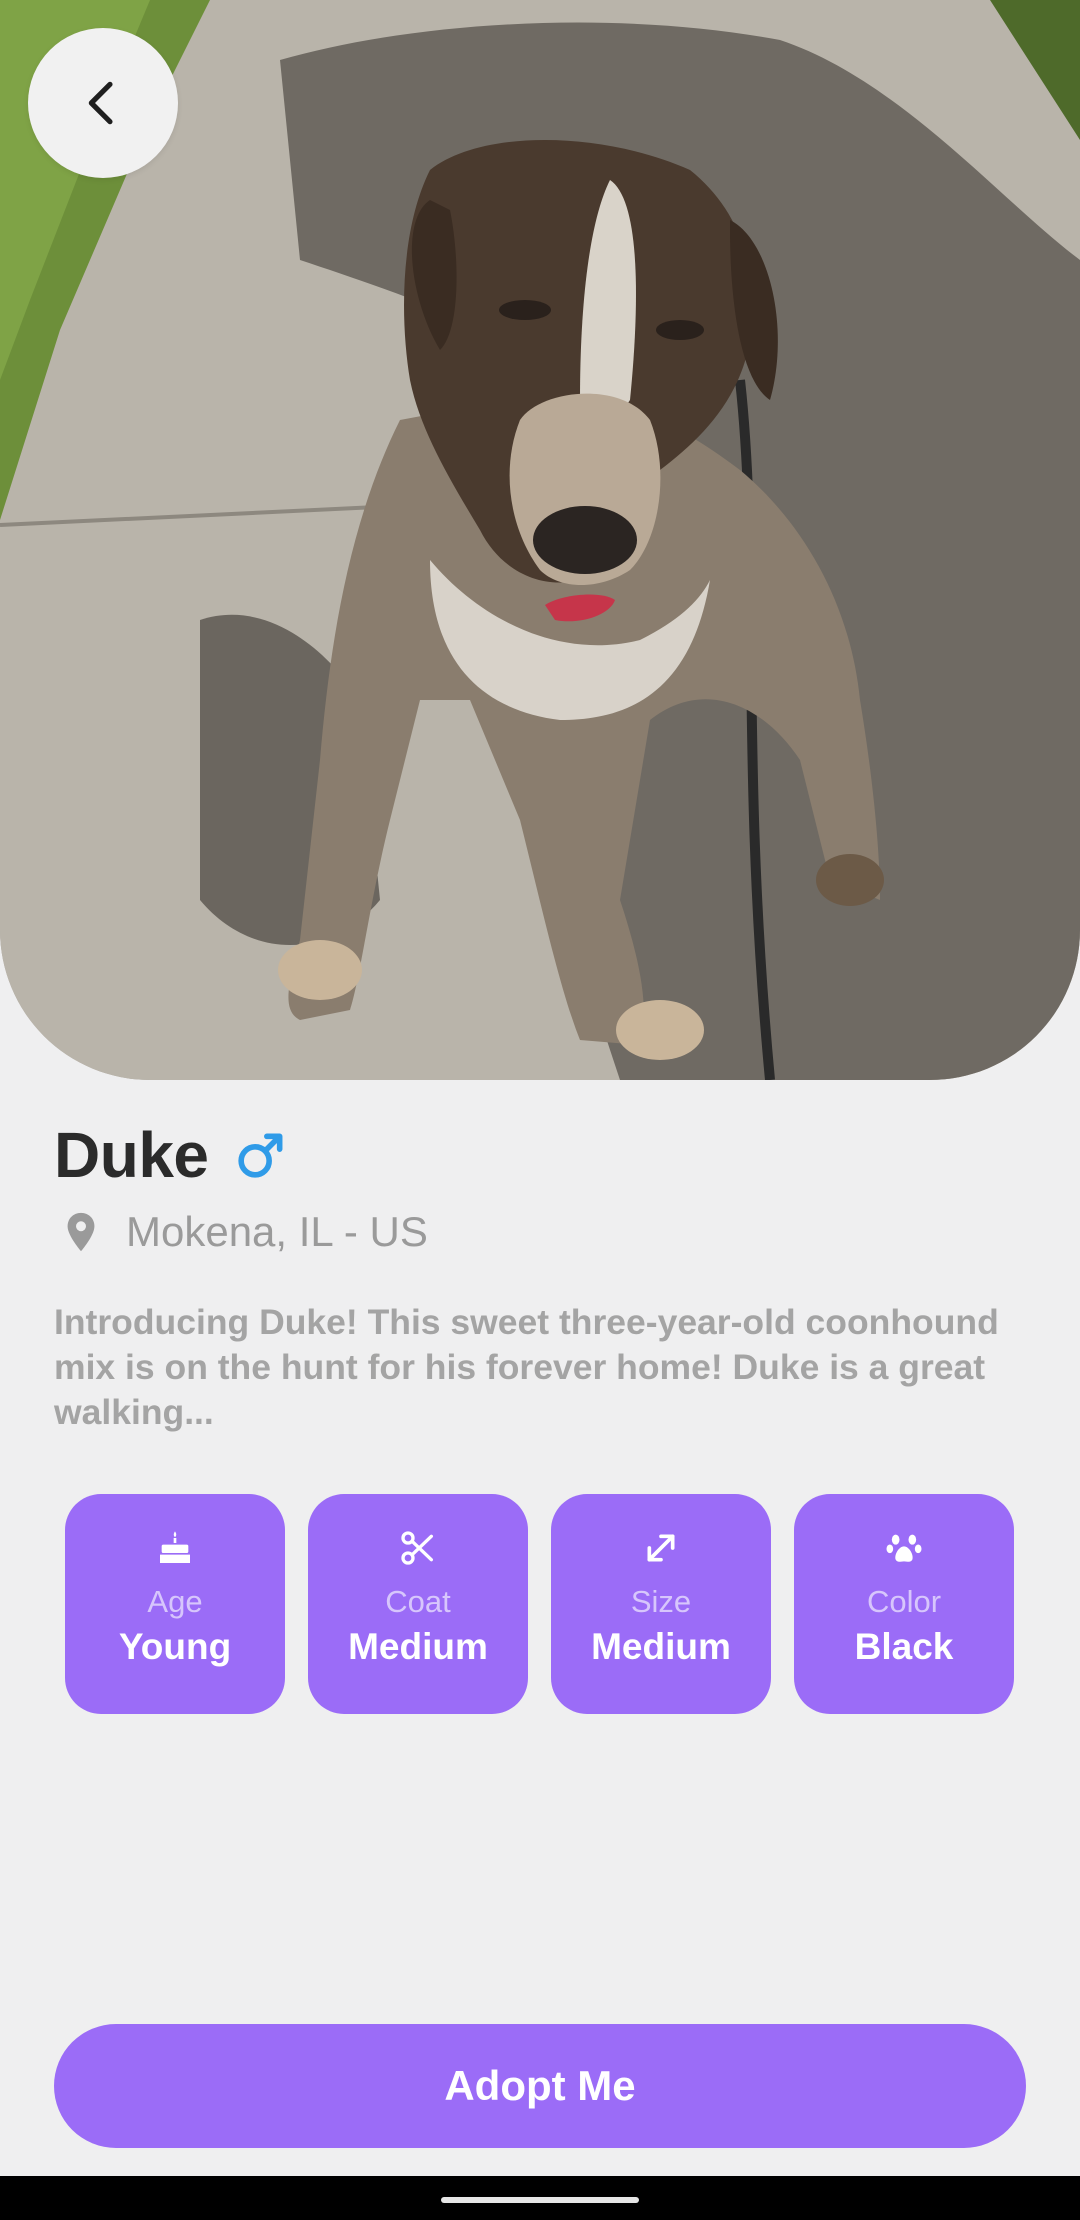 The width and height of the screenshot is (1080, 2220). What do you see at coordinates (81, 1232) in the screenshot?
I see `location-pin-icon` at bounding box center [81, 1232].